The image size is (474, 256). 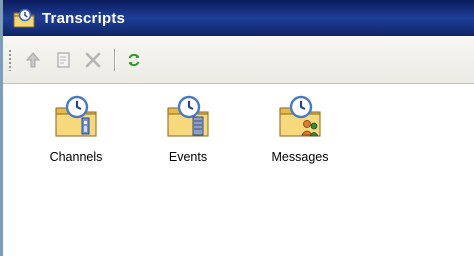 I want to click on transcripts-folder-icon, so click(x=24, y=18).